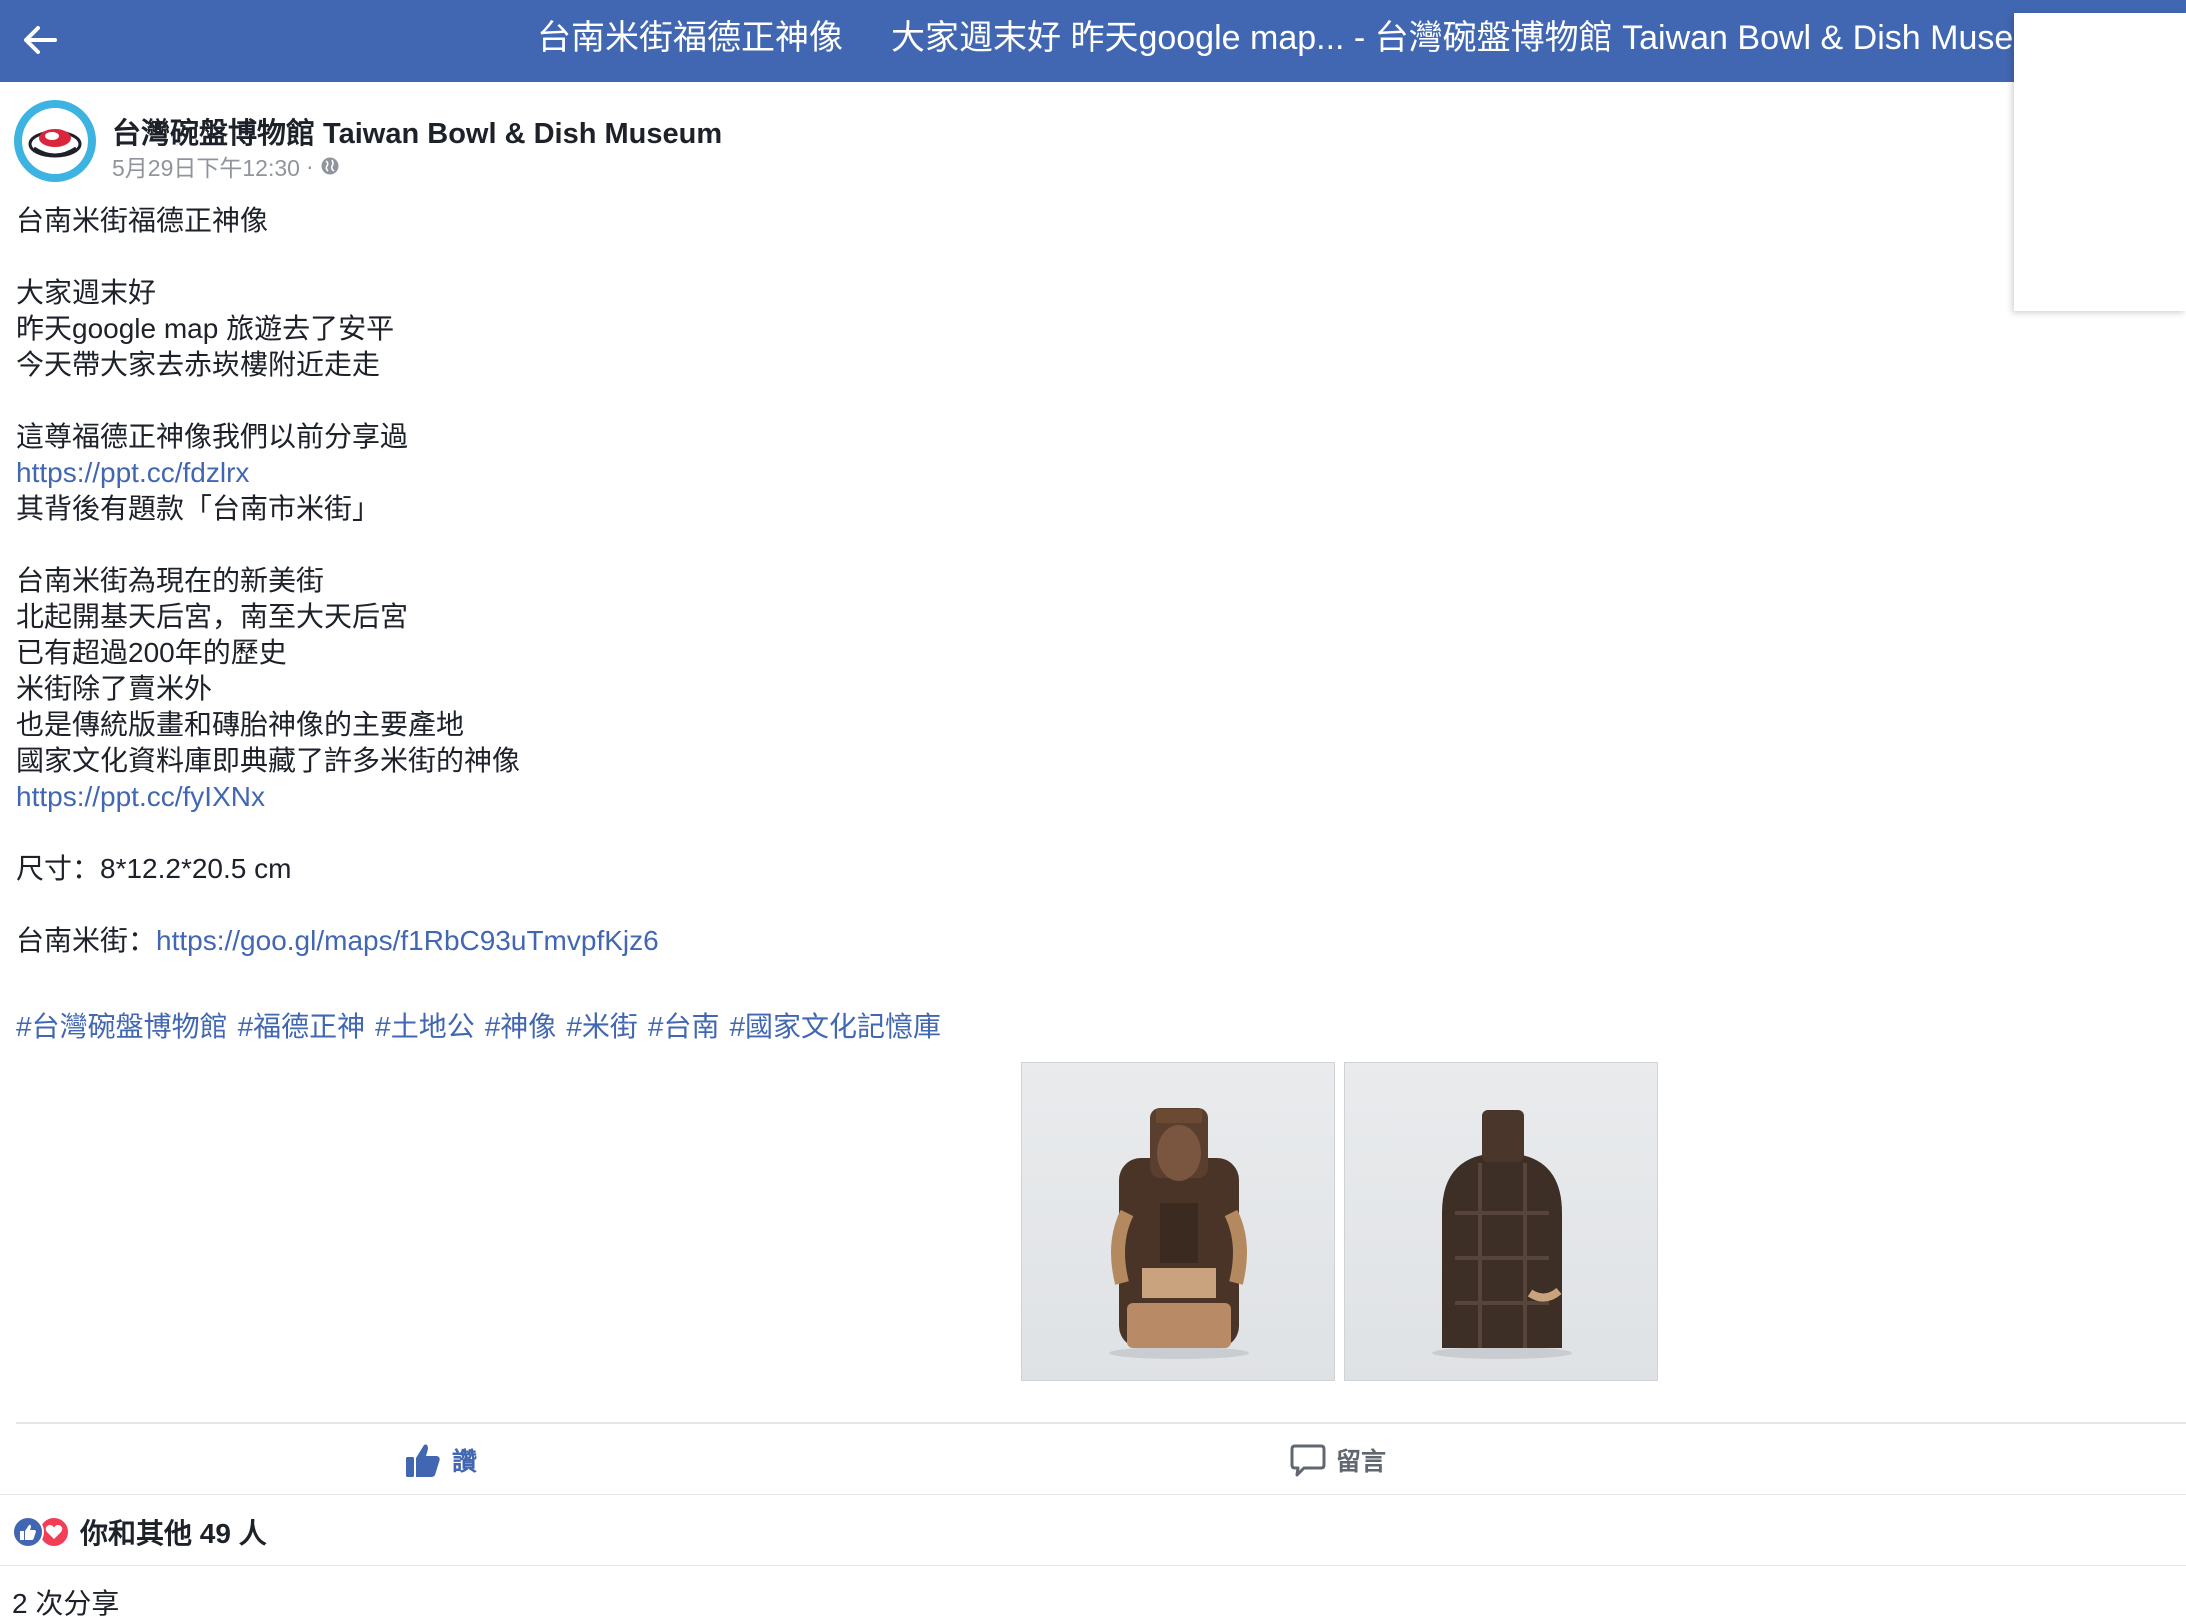  What do you see at coordinates (151, 652) in the screenshot?
I see `text-line: 已有超過200年的歷史` at bounding box center [151, 652].